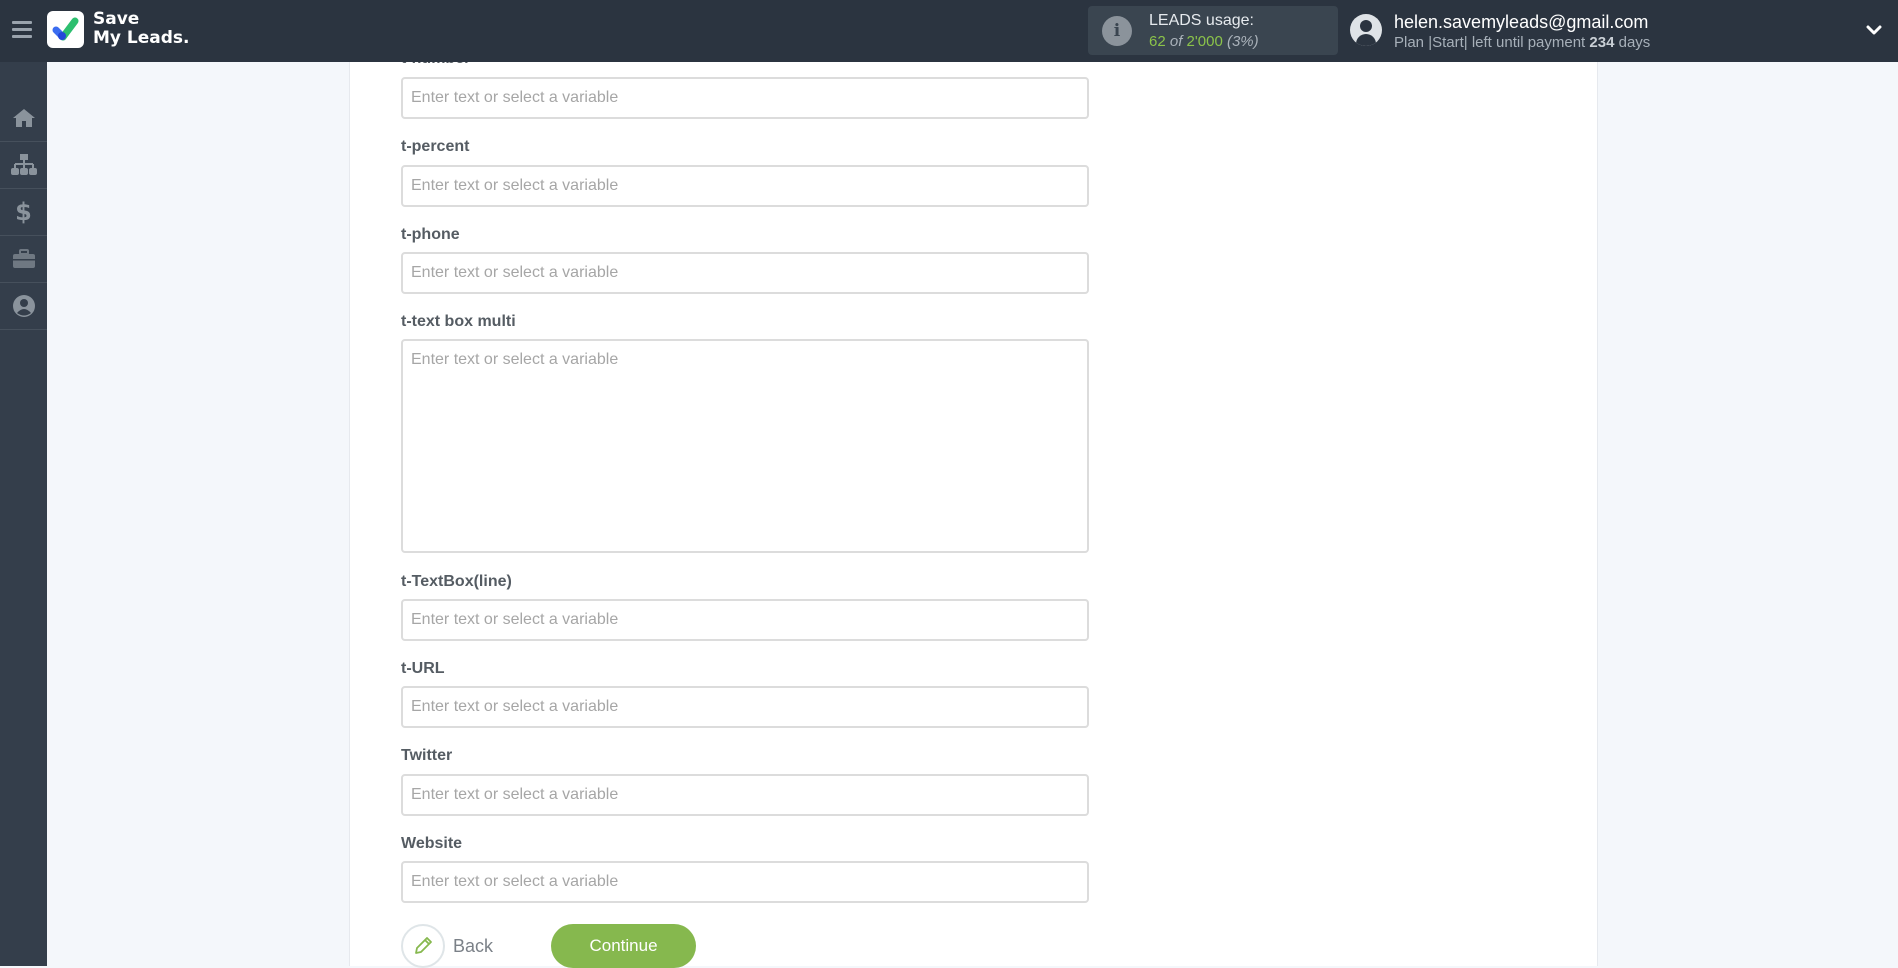 Image resolution: width=1898 pixels, height=968 pixels. What do you see at coordinates (745, 446) in the screenshot?
I see `t-text-box-multi-textarea` at bounding box center [745, 446].